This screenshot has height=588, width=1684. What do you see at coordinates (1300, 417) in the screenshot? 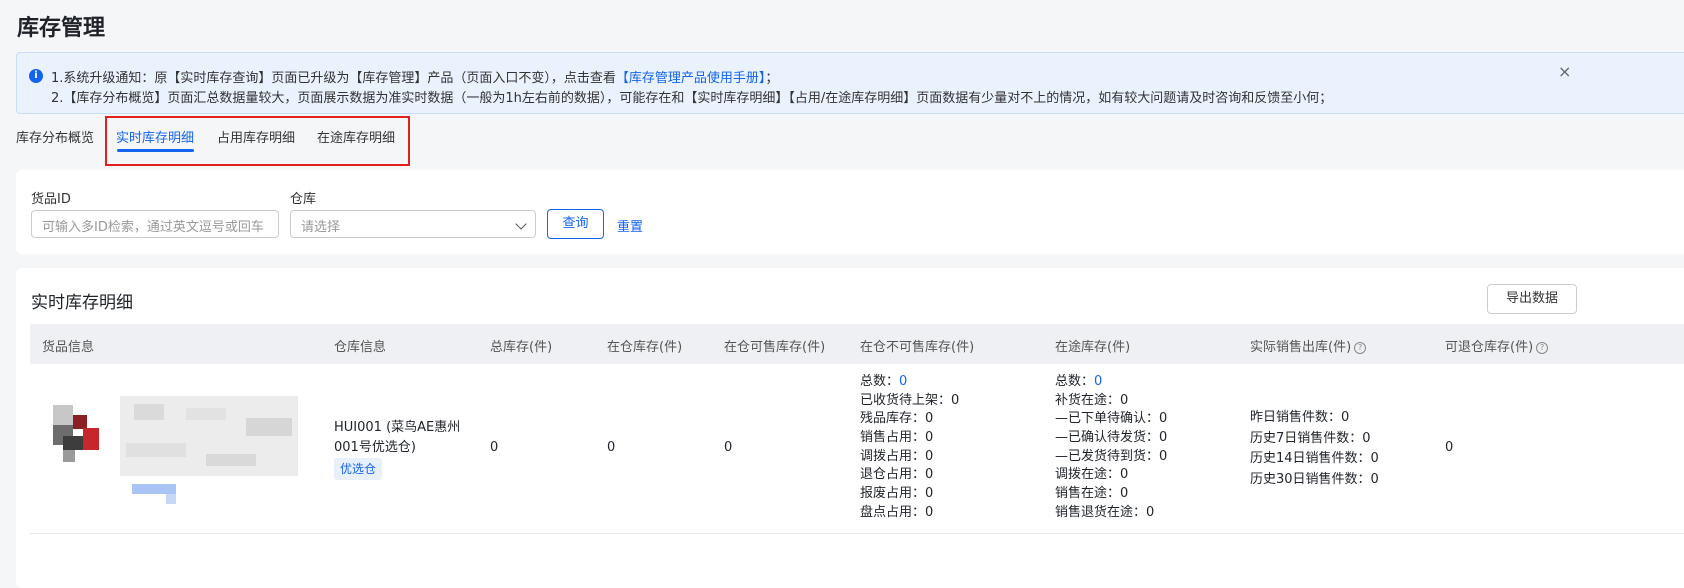
I see `sales-item: 昨日销售件数：0` at bounding box center [1300, 417].